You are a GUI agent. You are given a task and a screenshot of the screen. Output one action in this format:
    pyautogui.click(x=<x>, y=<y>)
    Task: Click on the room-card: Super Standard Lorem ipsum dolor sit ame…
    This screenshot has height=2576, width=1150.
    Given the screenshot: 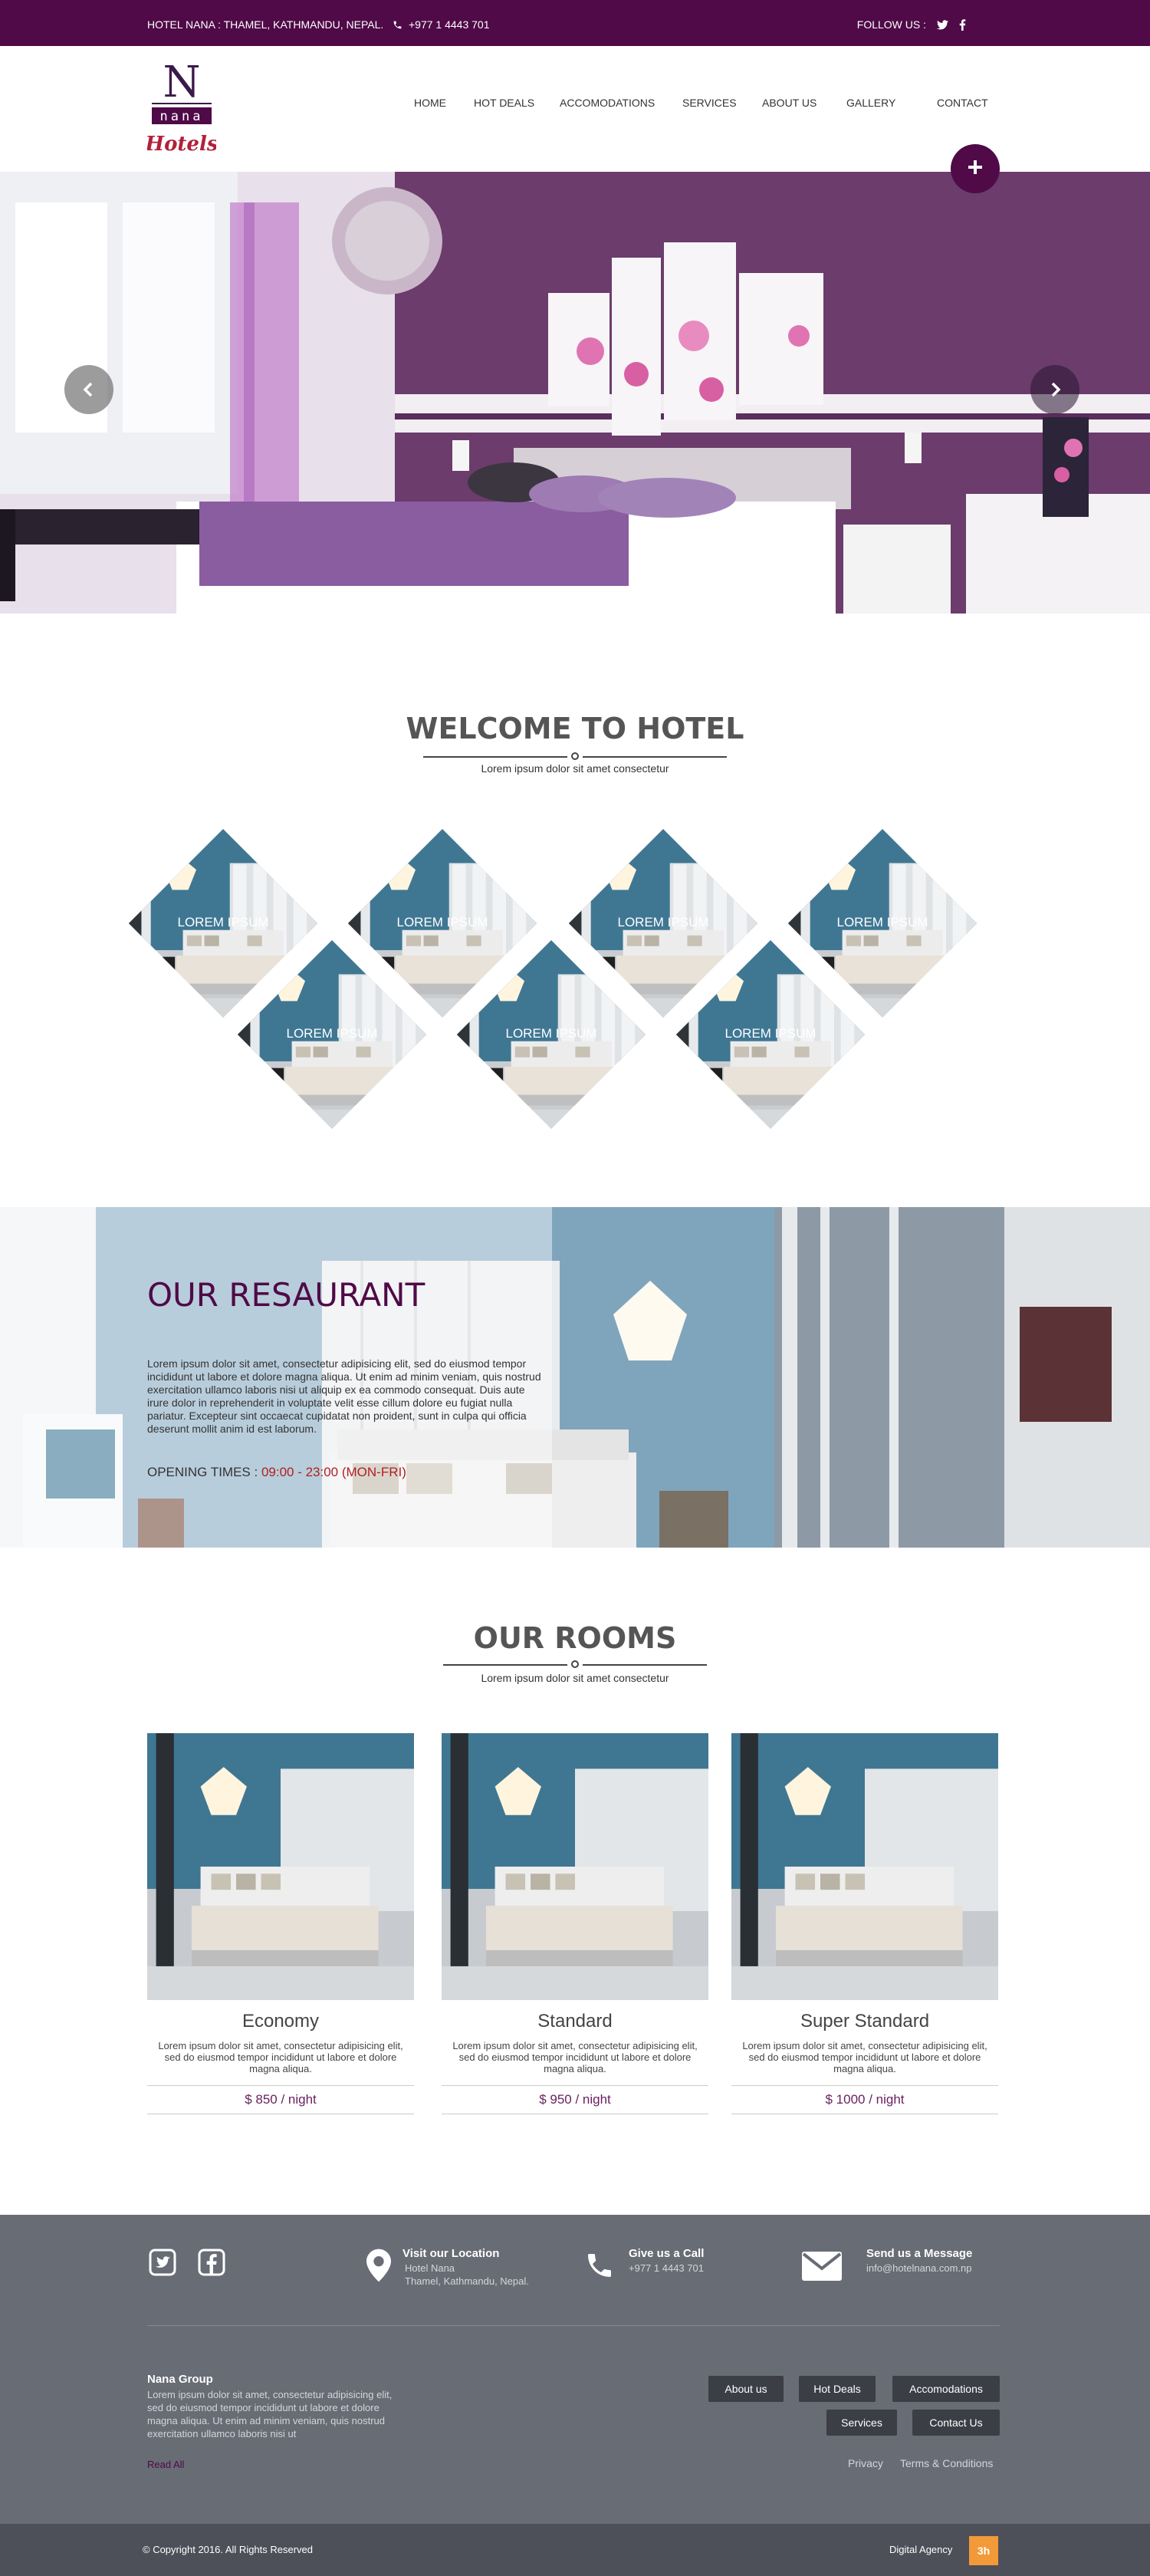 What is the action you would take?
    pyautogui.click(x=865, y=1923)
    